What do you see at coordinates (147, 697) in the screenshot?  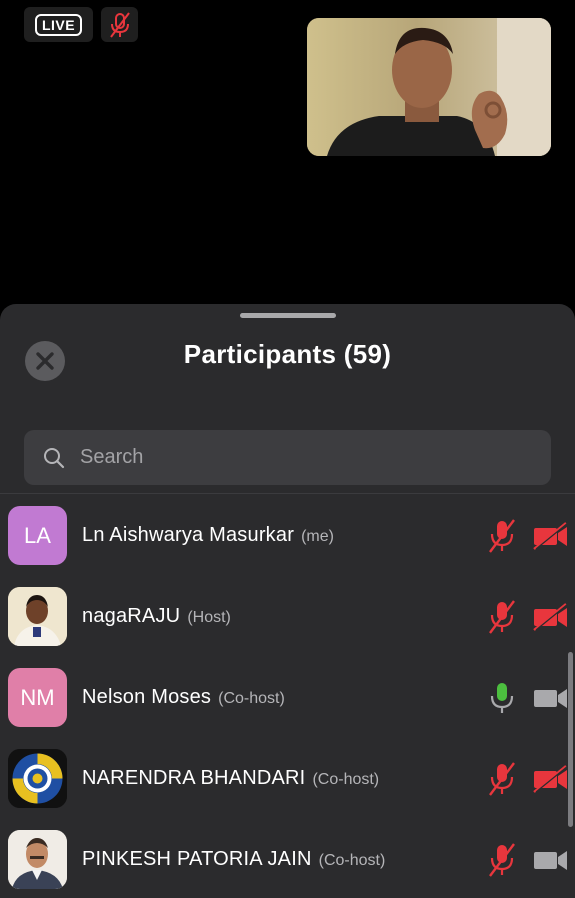 I see `participant-name: Nelson Moses` at bounding box center [147, 697].